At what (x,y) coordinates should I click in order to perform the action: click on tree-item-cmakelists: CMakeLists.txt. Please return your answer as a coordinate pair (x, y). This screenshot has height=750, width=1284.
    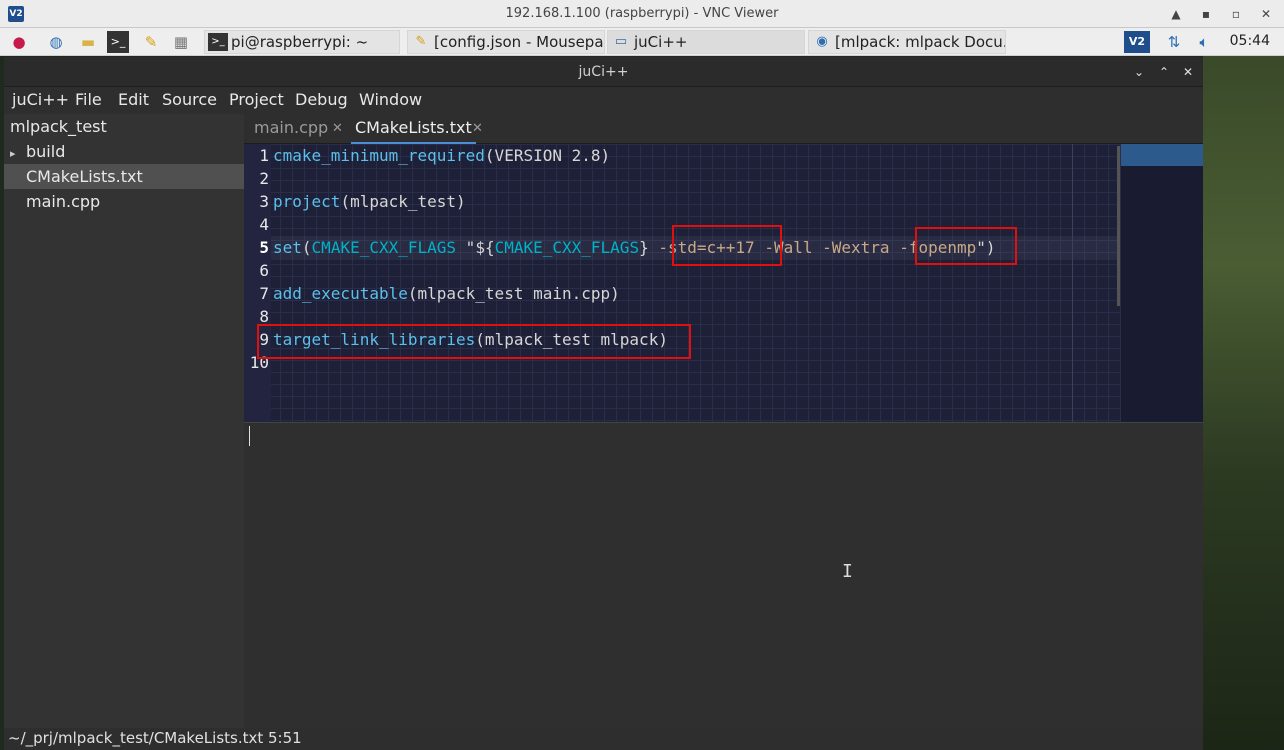
    Looking at the image, I should click on (124, 176).